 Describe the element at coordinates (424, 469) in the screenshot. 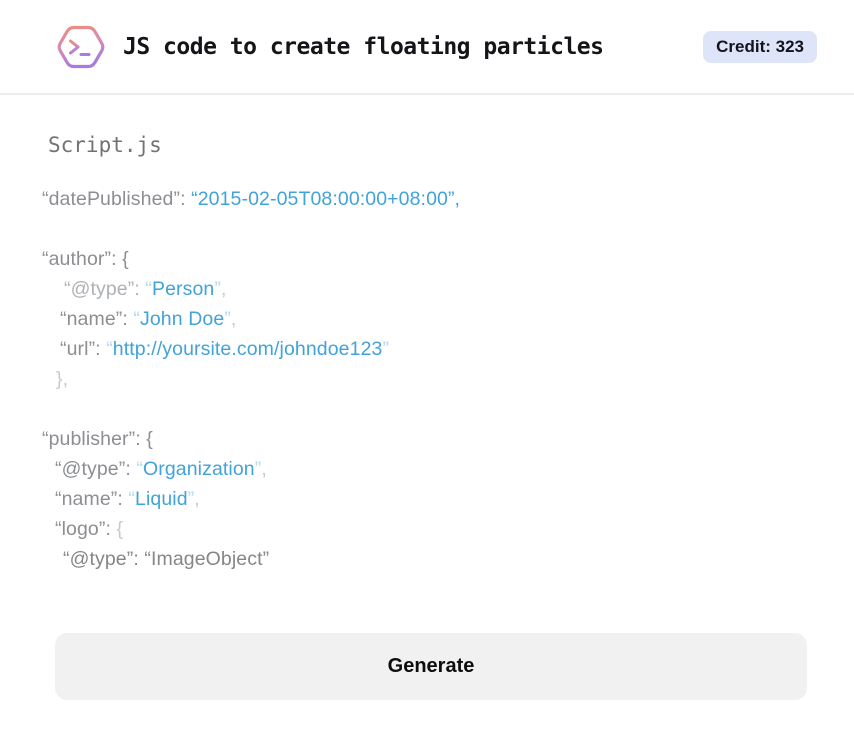

I see `code-line: “@type”: “Organization”,` at that location.